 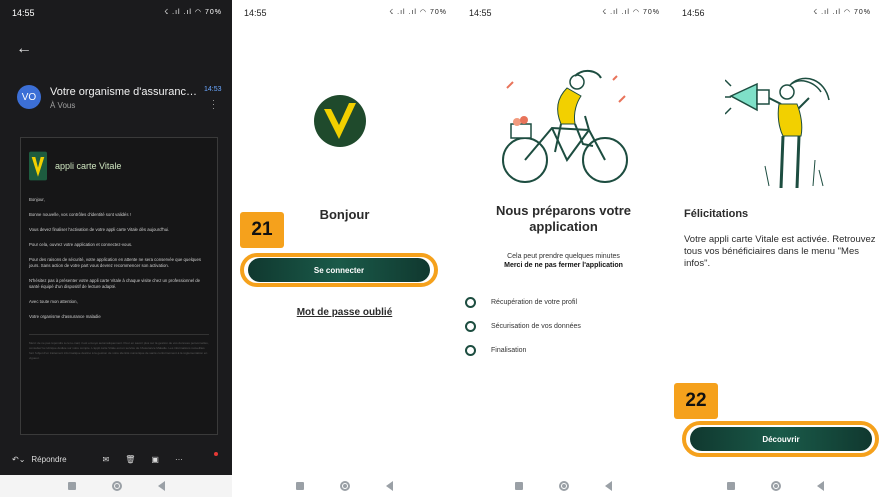 What do you see at coordinates (696, 401) in the screenshot?
I see `step-badge: 22` at bounding box center [696, 401].